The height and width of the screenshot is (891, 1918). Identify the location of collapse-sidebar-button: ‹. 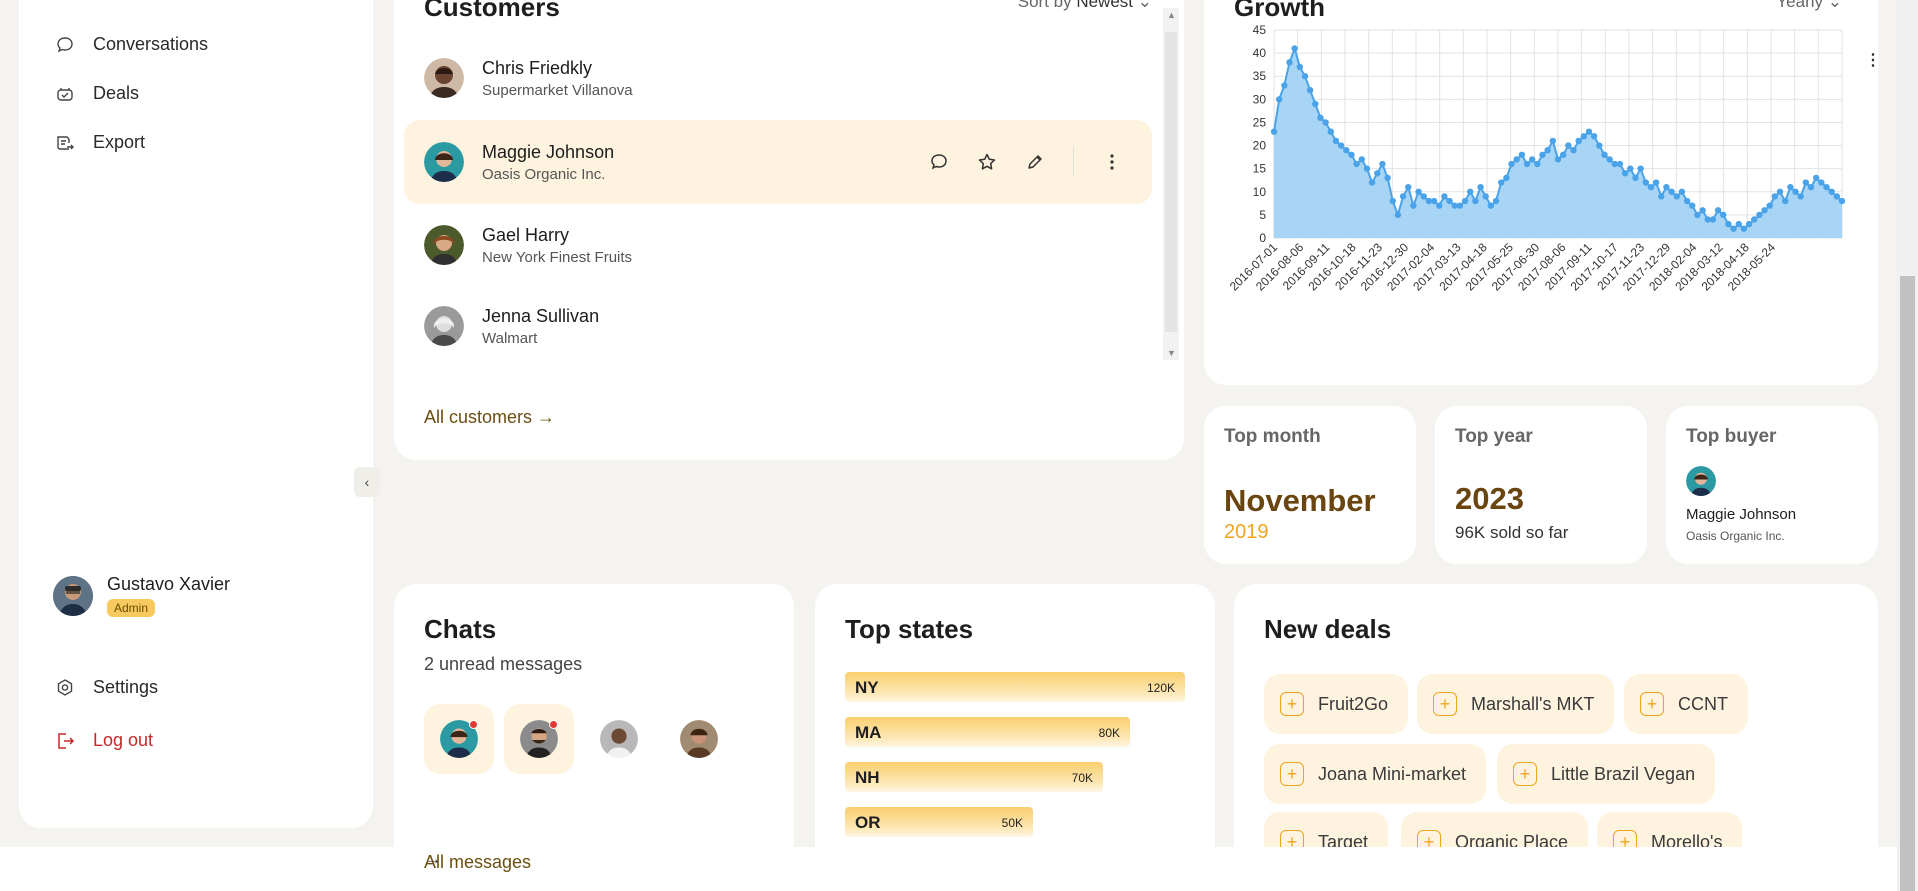
(367, 482).